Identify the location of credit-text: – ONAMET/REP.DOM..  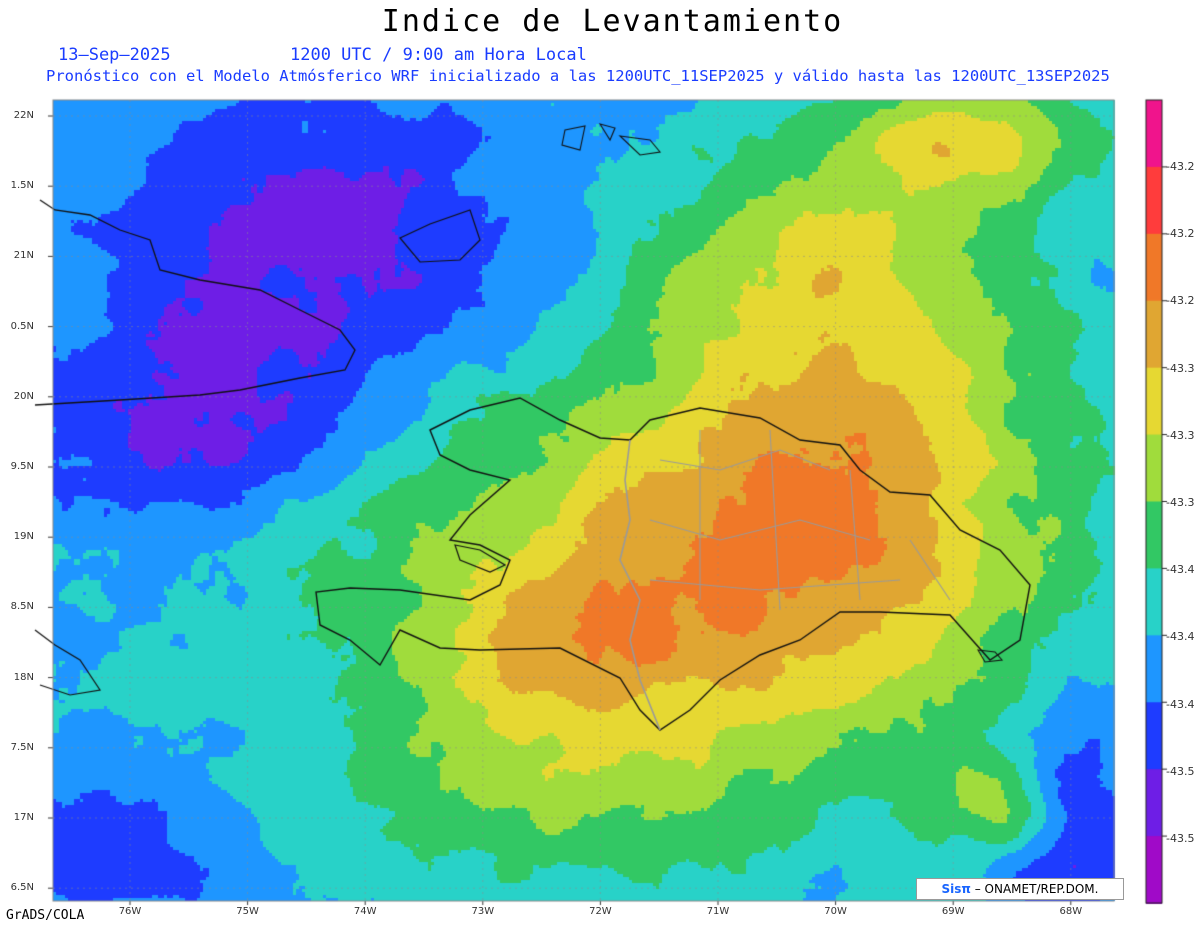
(1034, 889).